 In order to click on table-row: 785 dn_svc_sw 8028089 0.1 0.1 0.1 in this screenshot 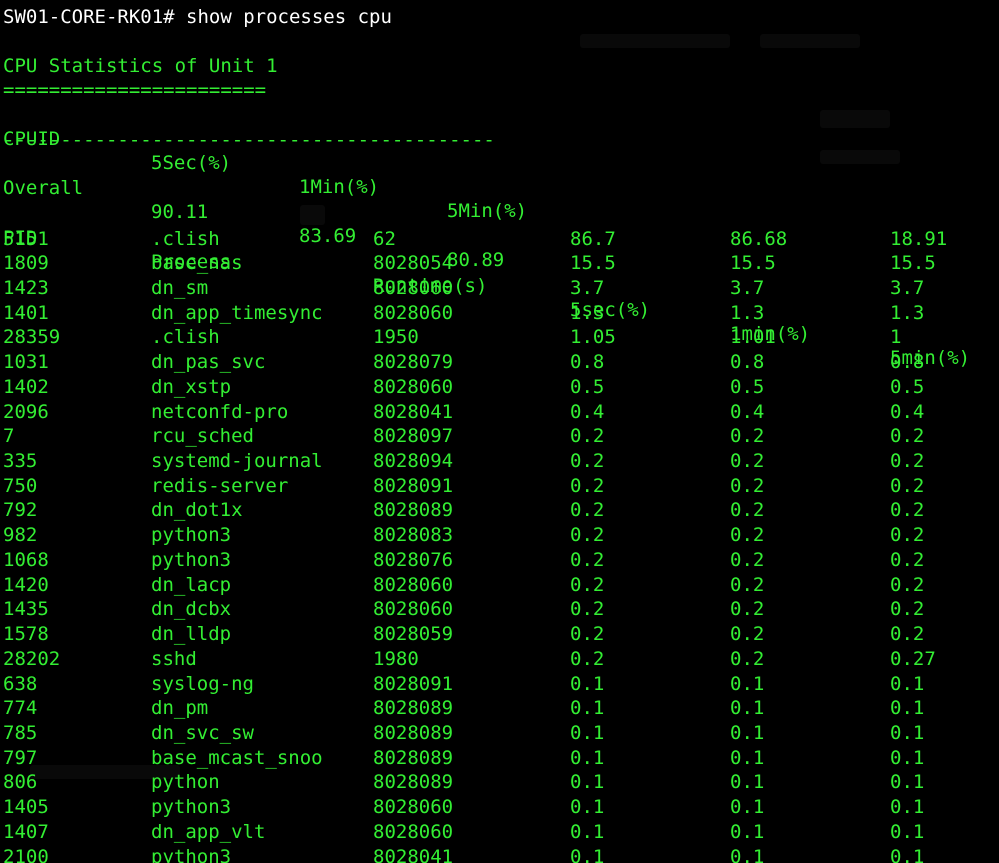, I will do `click(498, 733)`.